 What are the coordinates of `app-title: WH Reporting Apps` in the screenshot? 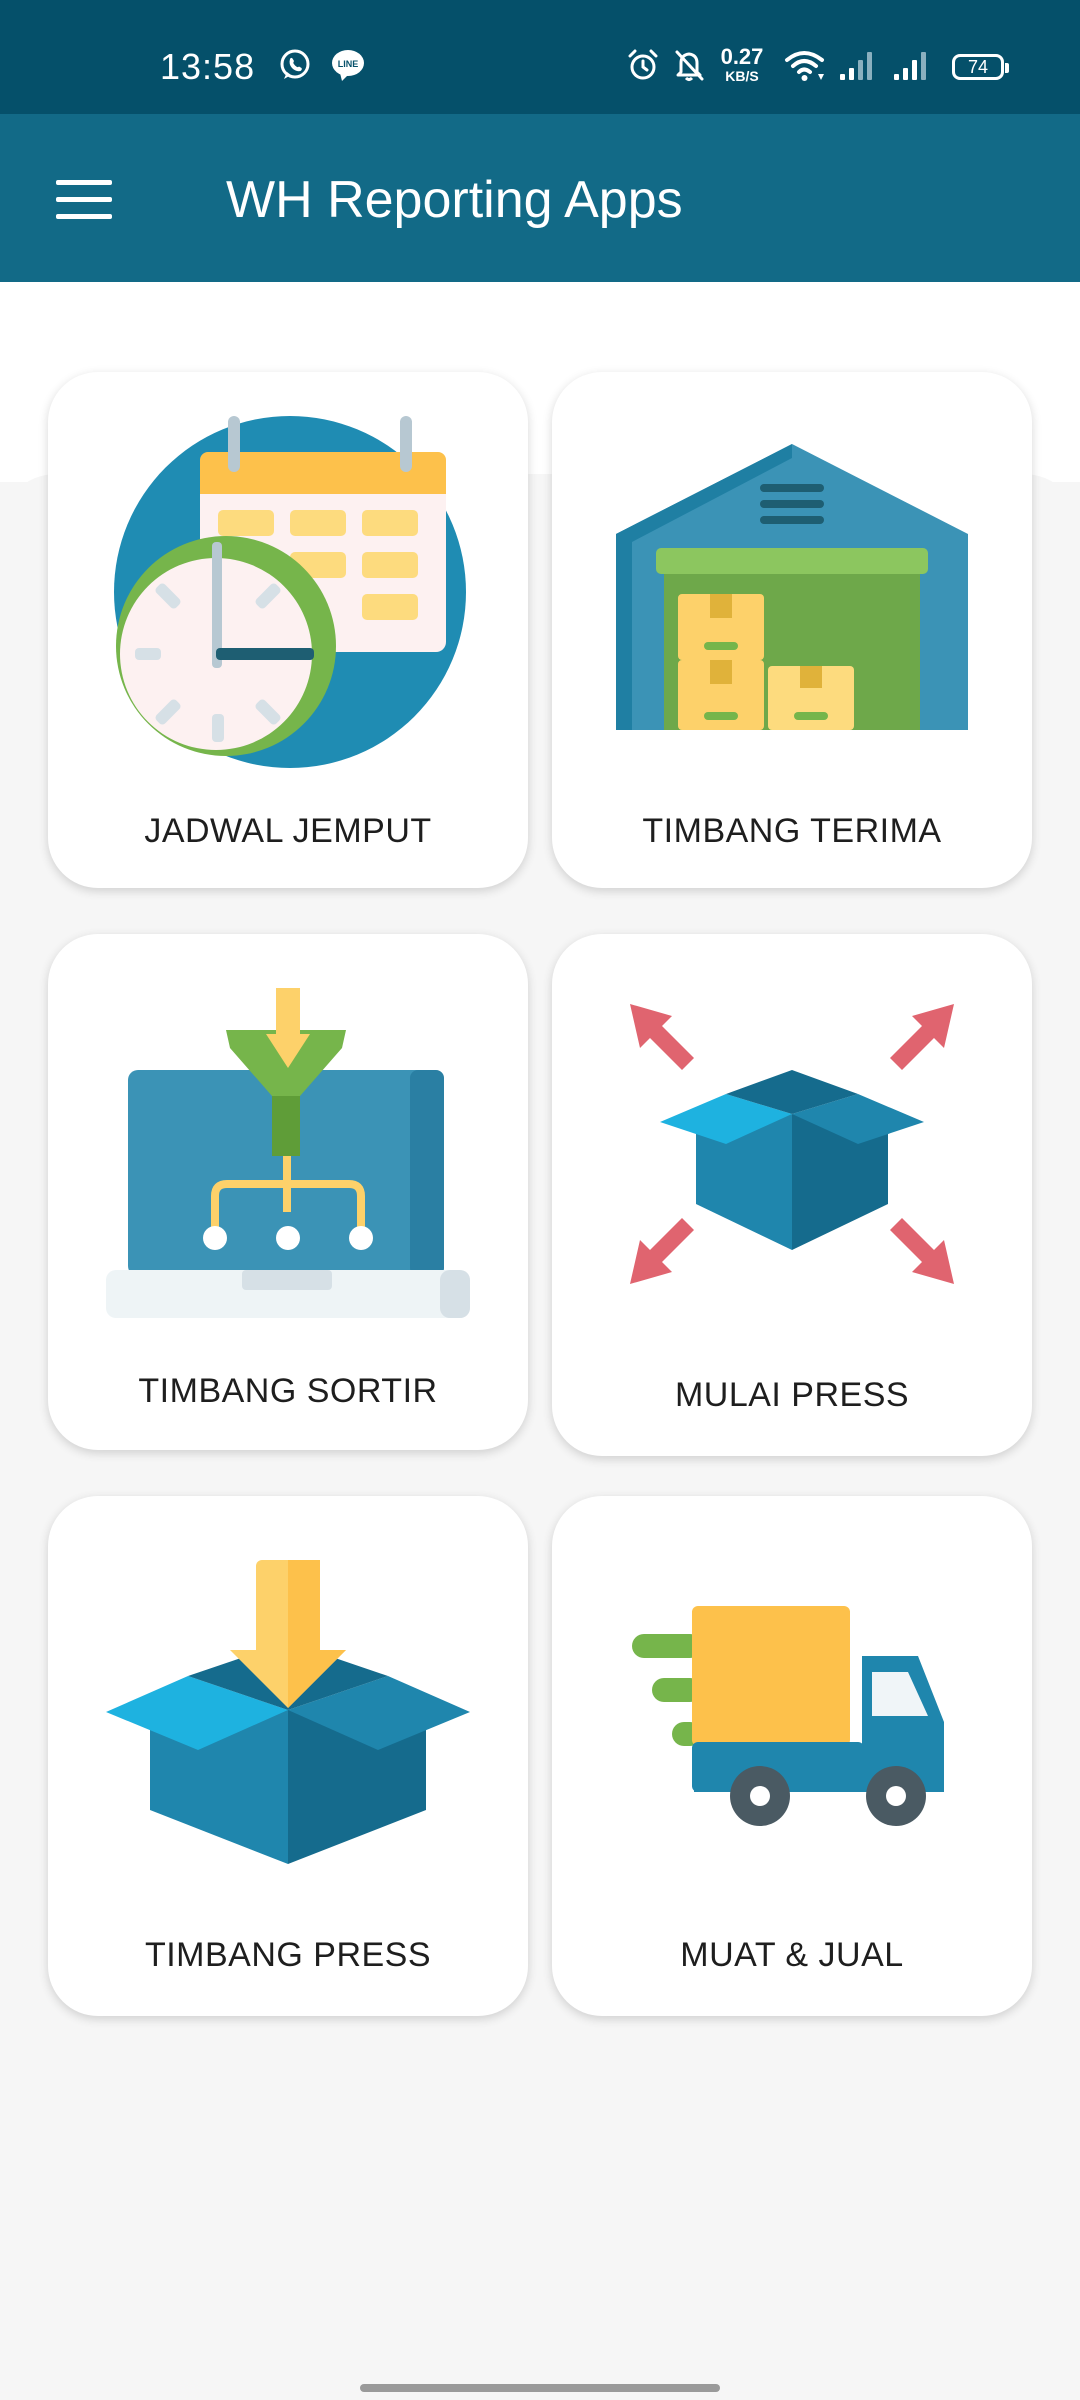 It's located at (454, 200).